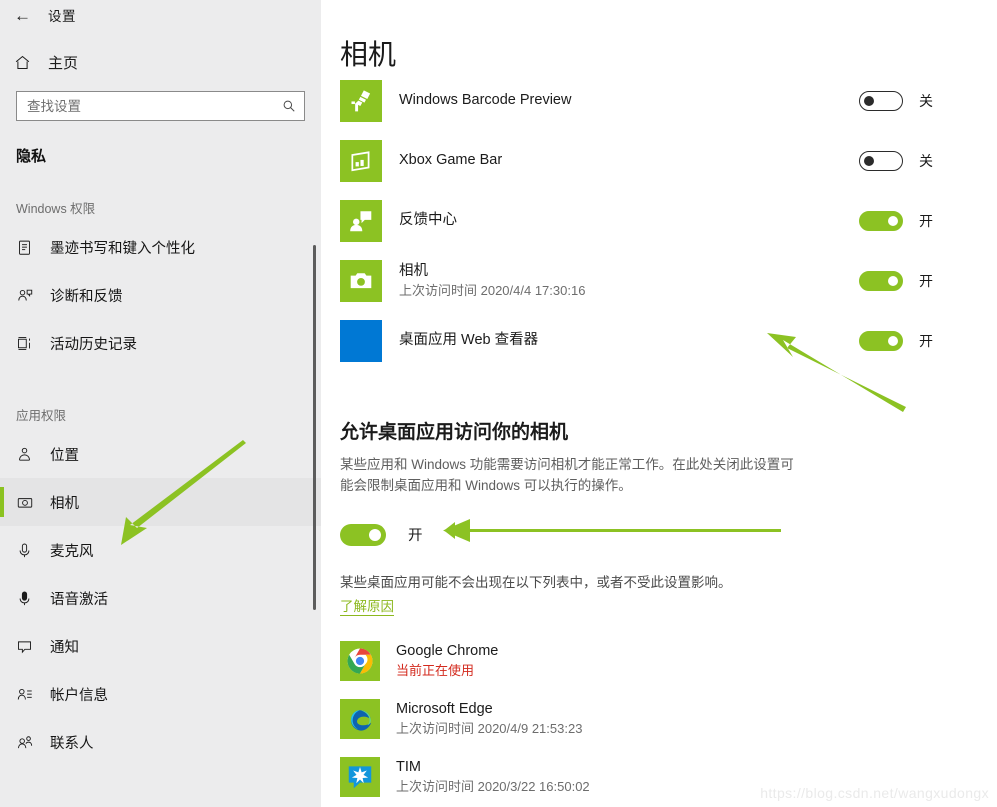 The image size is (997, 807). I want to click on window-title: 设置, so click(62, 16).